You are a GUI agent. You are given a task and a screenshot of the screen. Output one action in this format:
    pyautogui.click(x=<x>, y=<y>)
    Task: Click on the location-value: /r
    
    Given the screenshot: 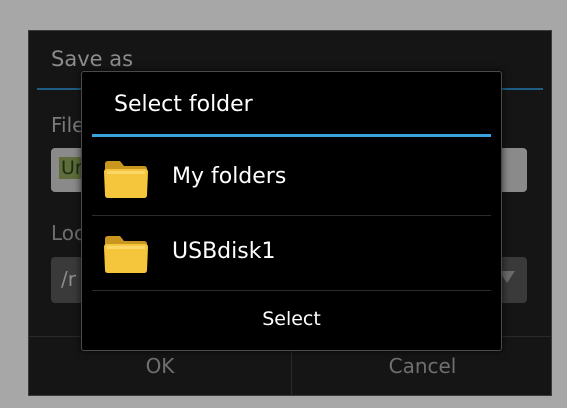 What is the action you would take?
    pyautogui.click(x=68, y=279)
    